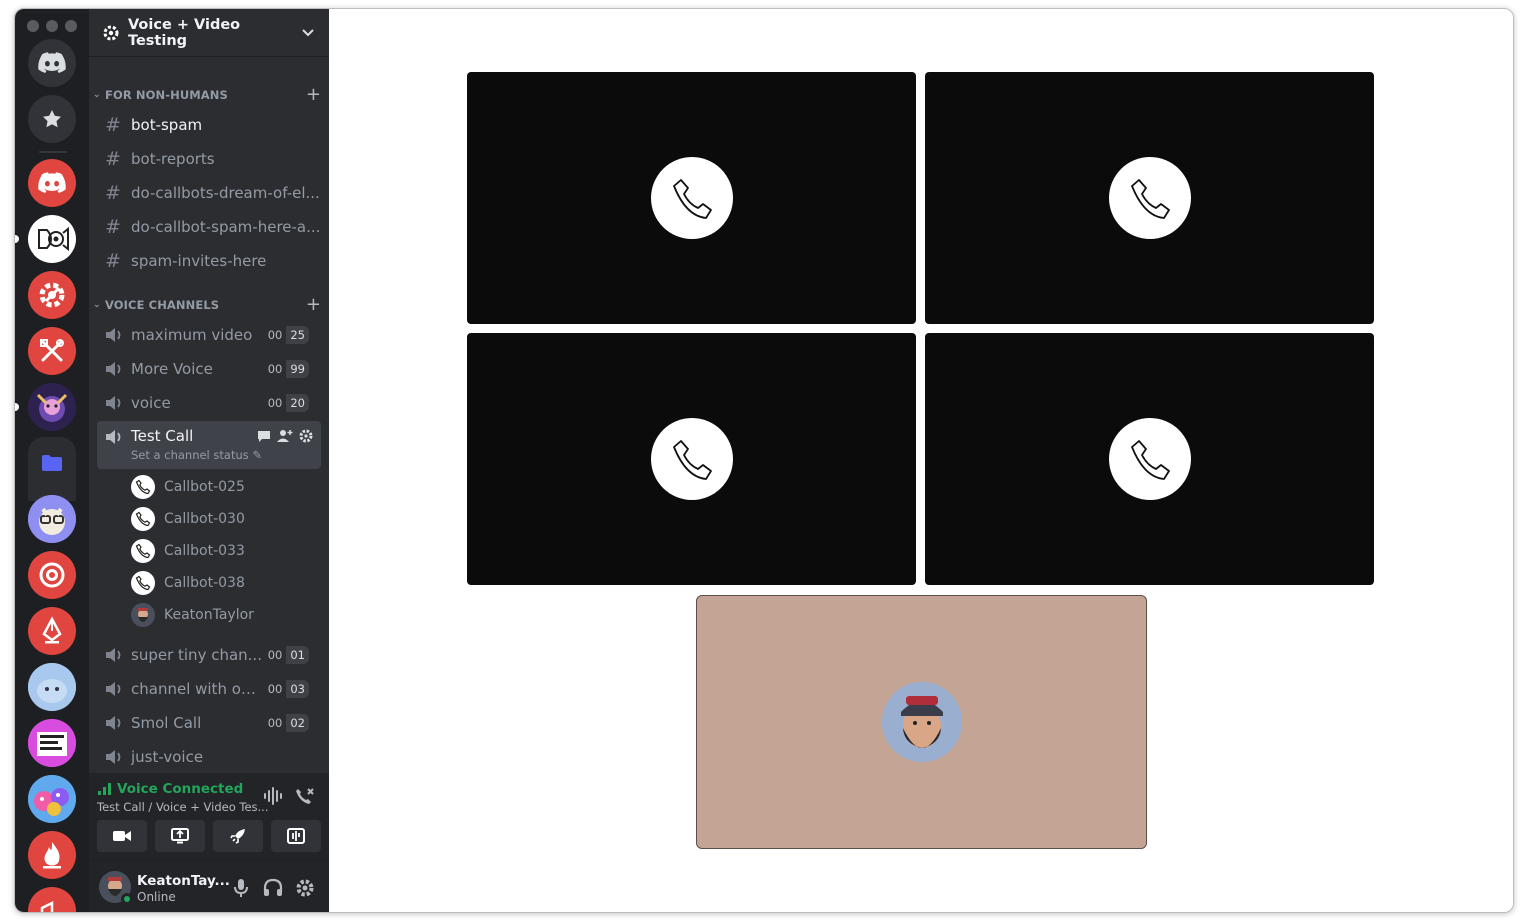  I want to click on chat-icon, so click(264, 436).